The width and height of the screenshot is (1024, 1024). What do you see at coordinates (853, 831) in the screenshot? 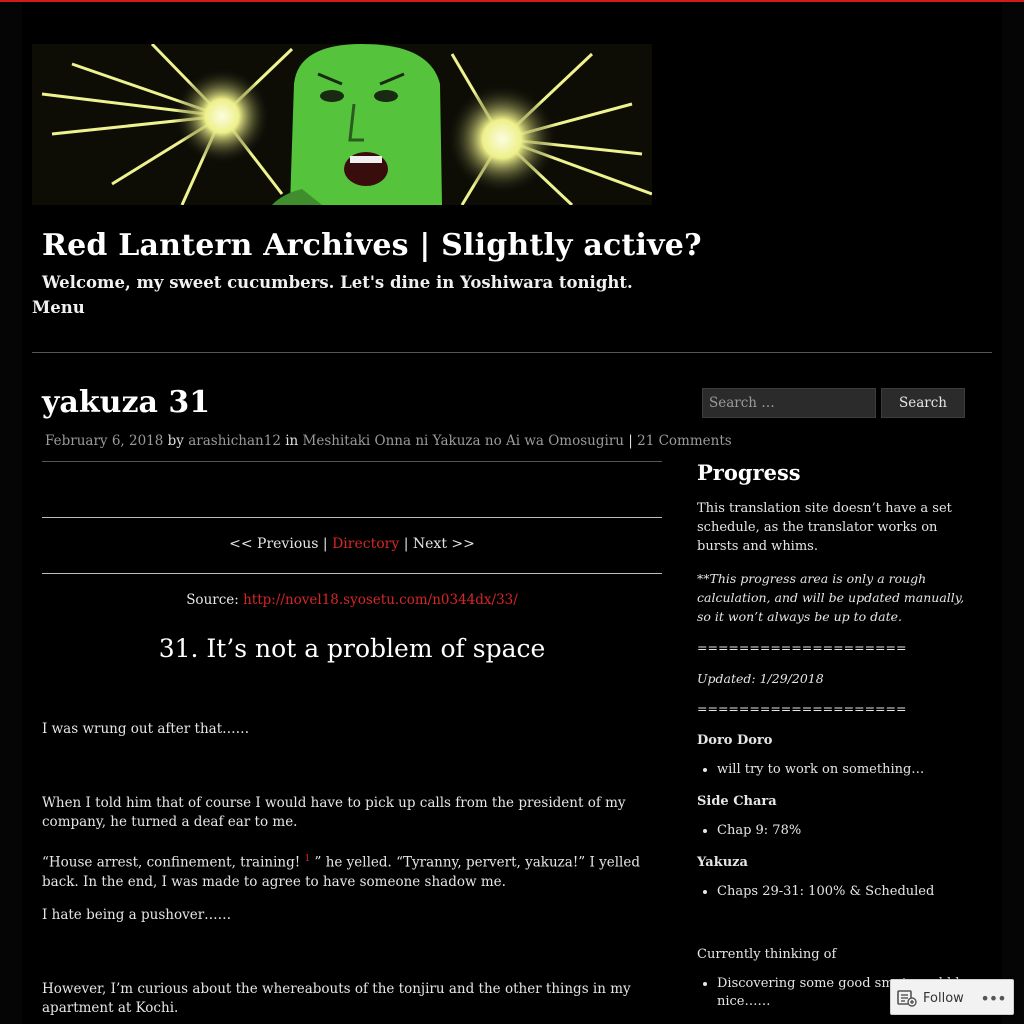
I see `list-item: Chap 9: 78%` at bounding box center [853, 831].